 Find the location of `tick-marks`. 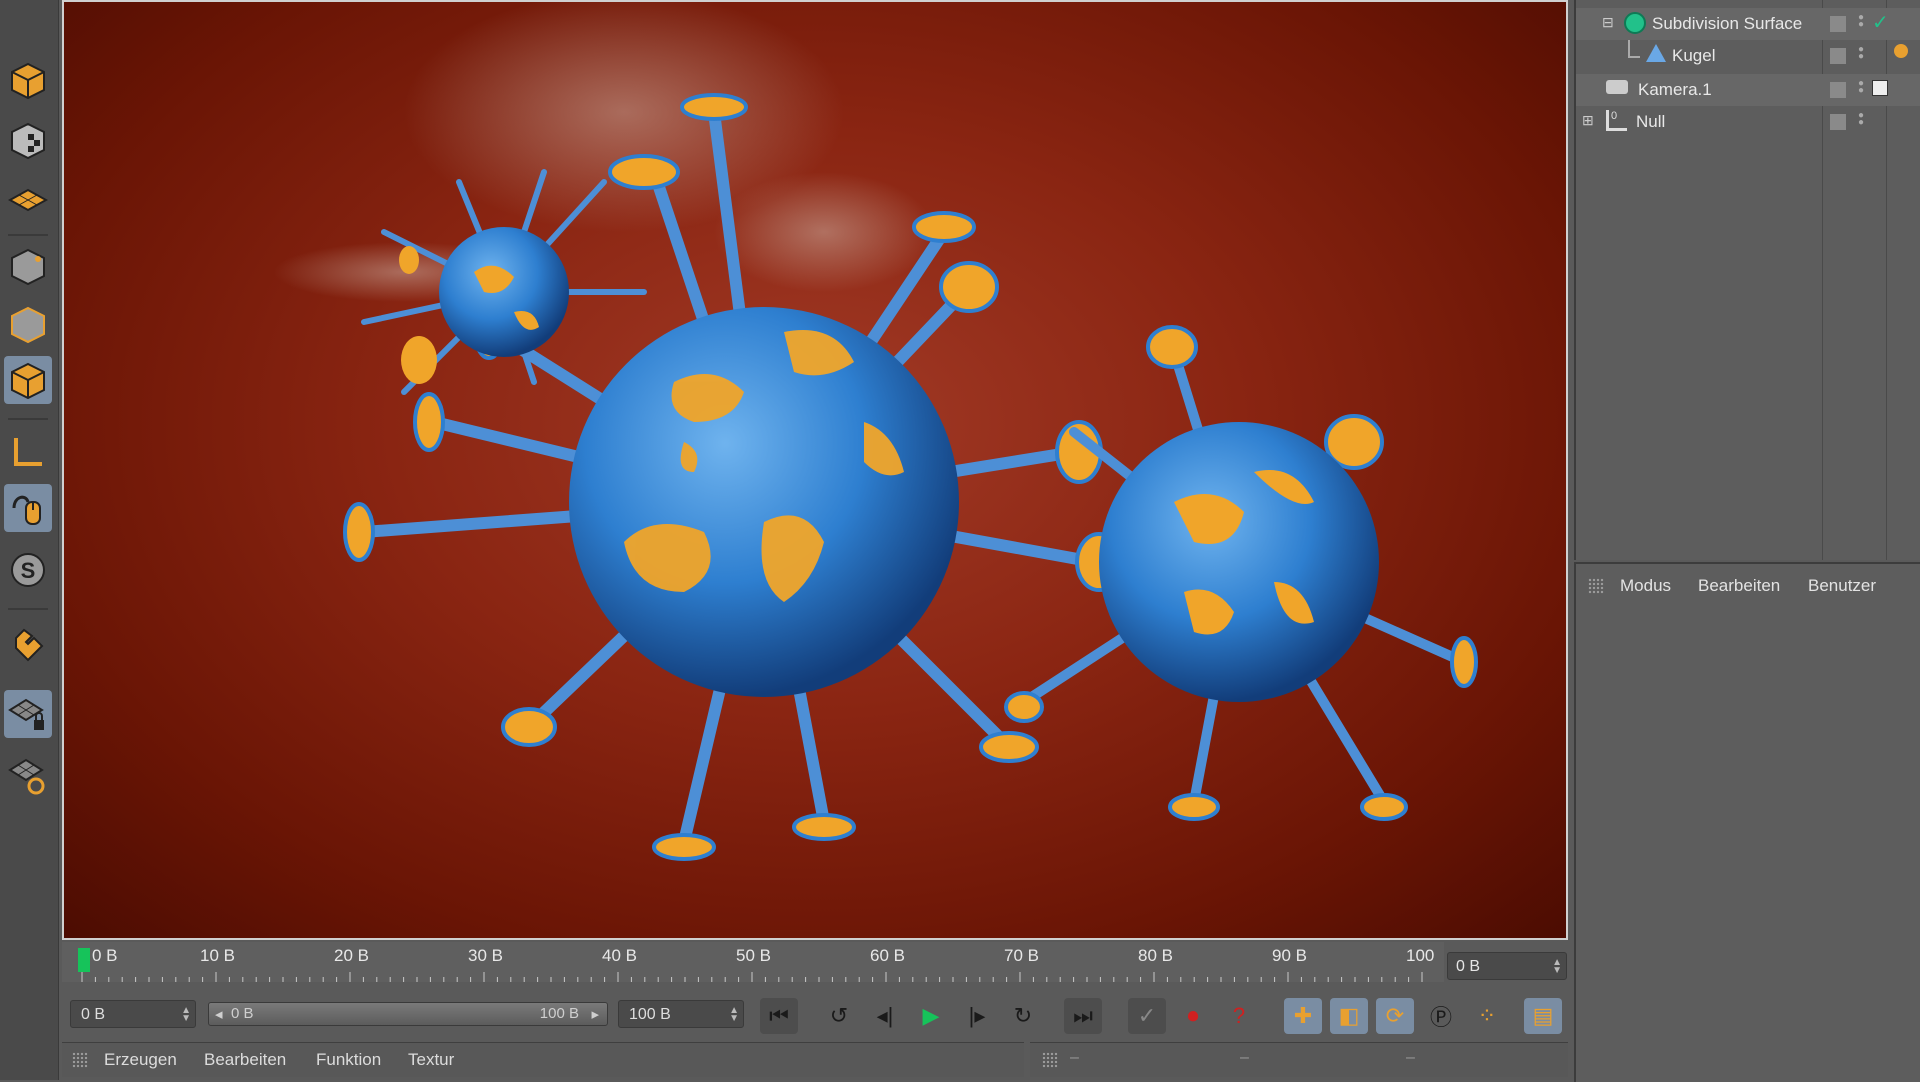

tick-marks is located at coordinates (752, 977).